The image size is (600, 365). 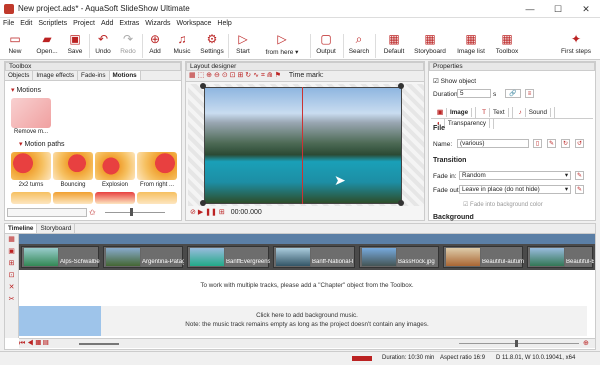 I want to click on settings-button: ⚙ Settings, so click(x=212, y=45).